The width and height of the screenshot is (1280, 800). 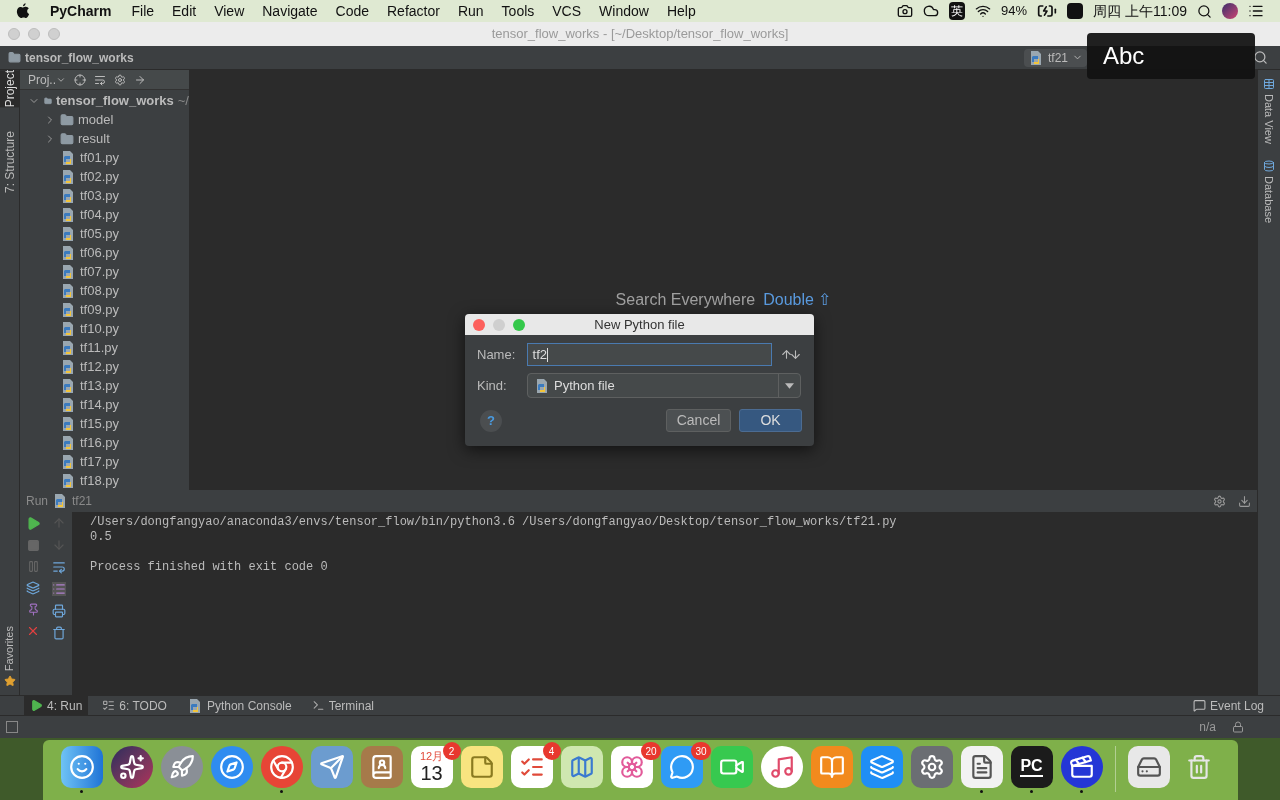 What do you see at coordinates (181, 767) in the screenshot?
I see `rocket-icon` at bounding box center [181, 767].